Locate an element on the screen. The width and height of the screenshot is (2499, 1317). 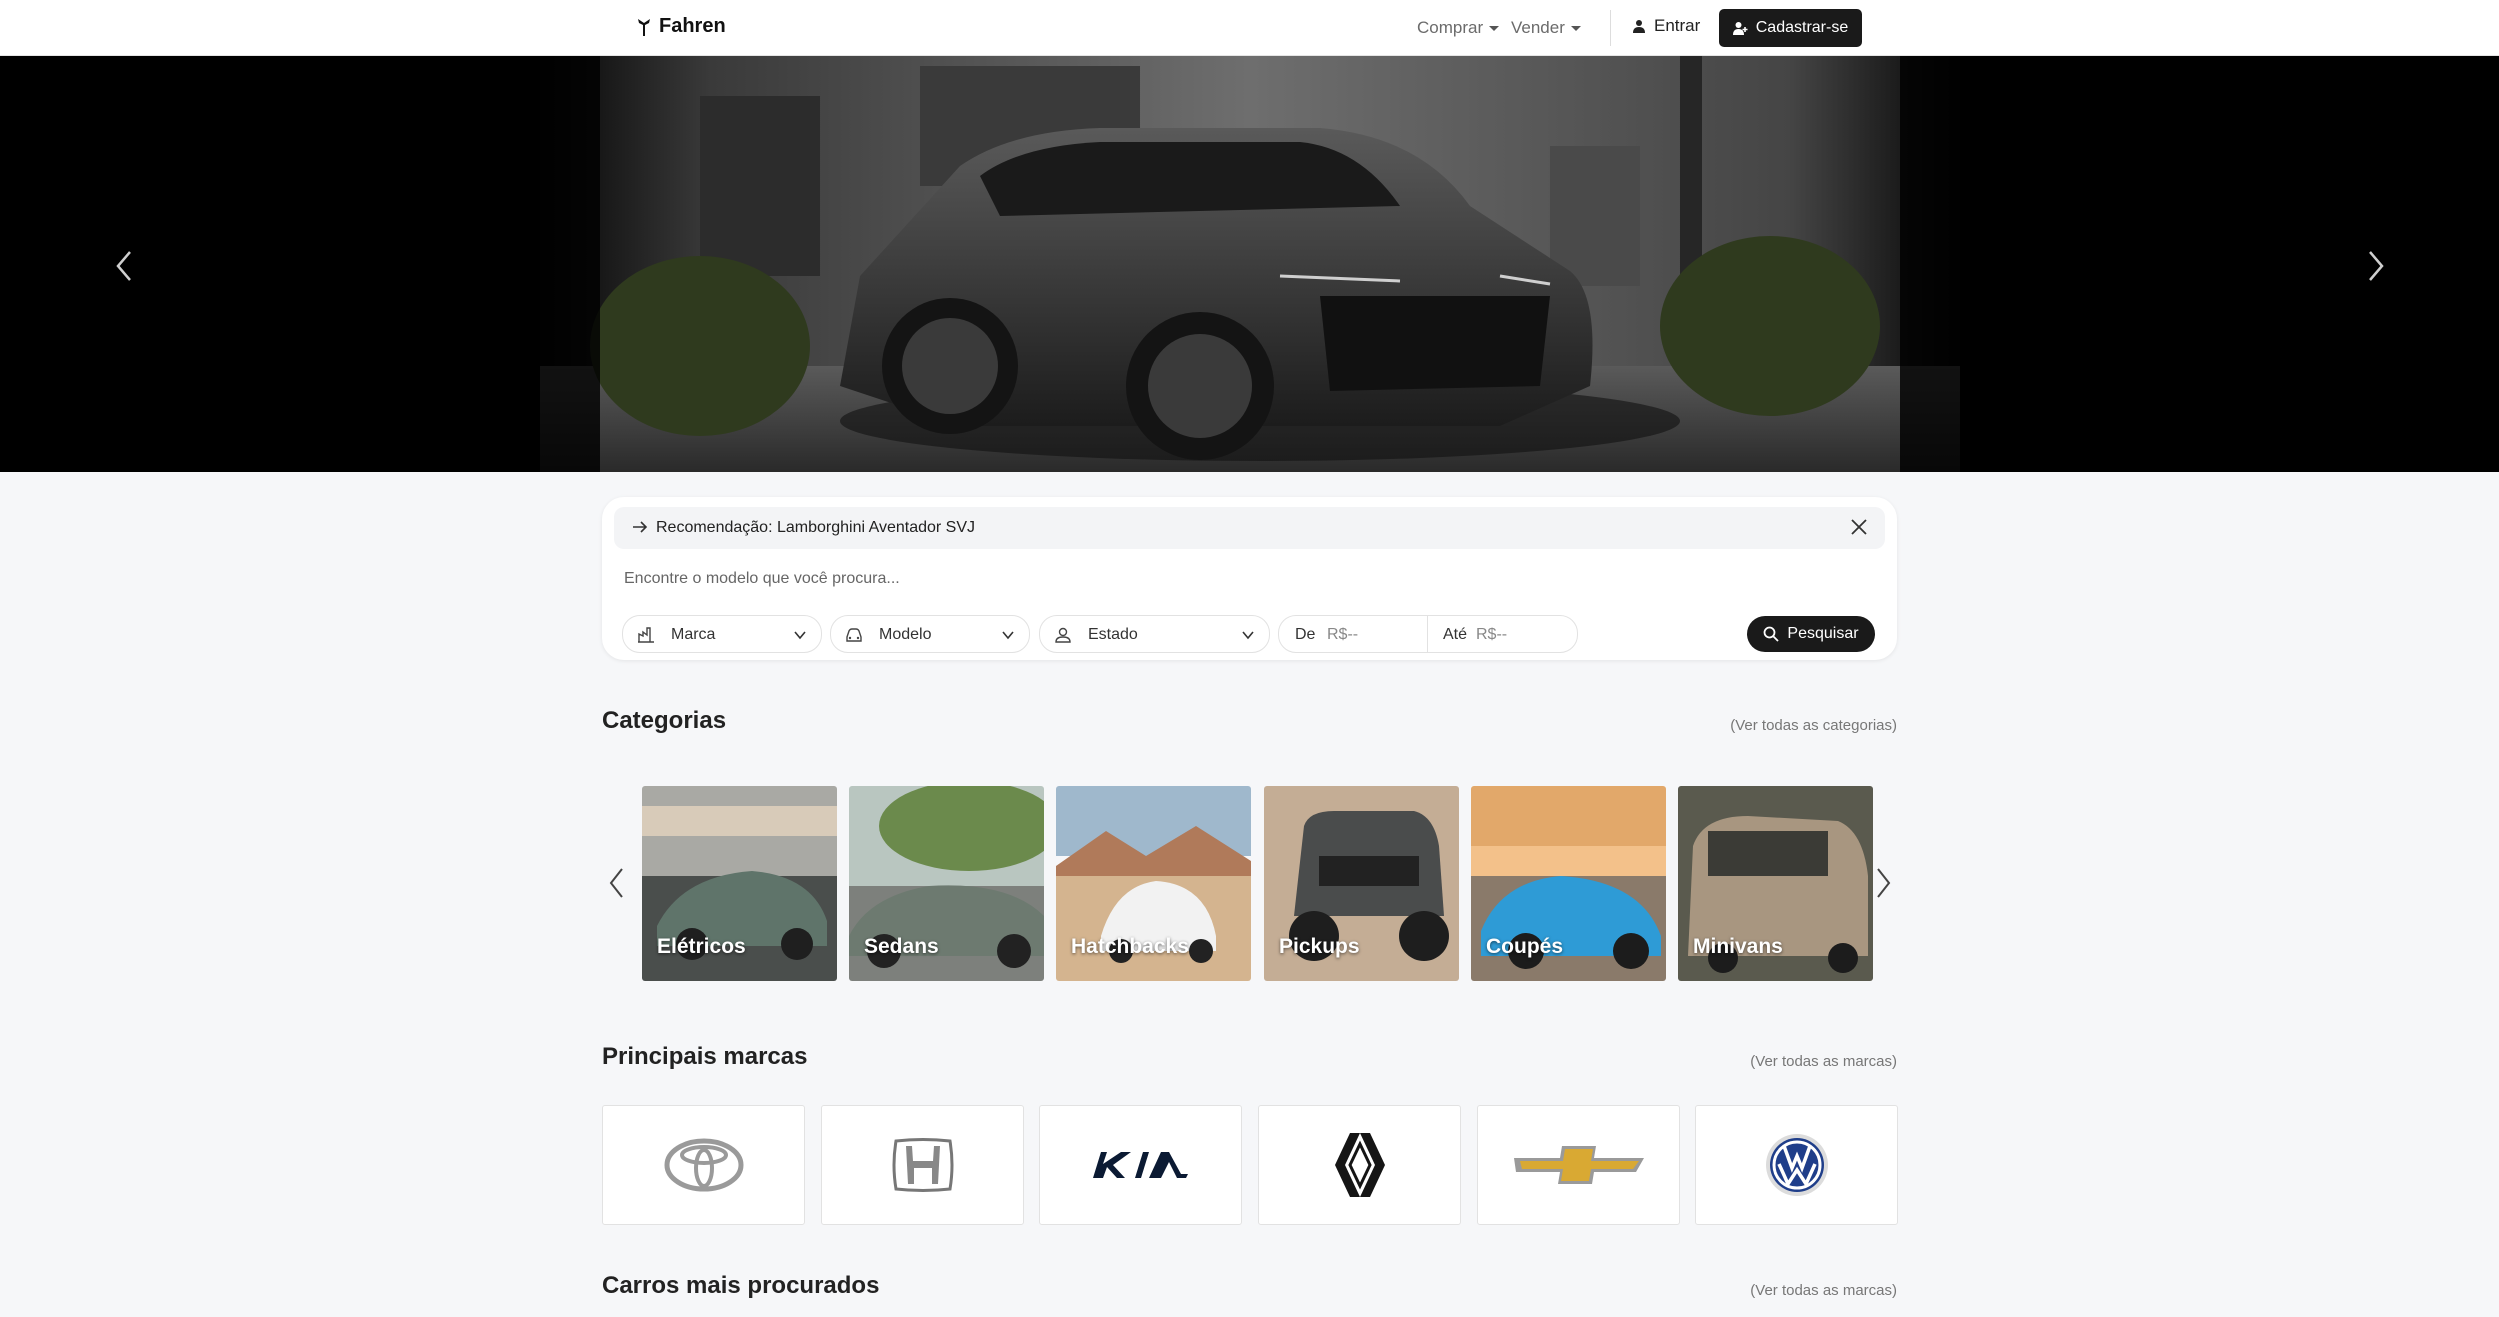
category-card-minivans: Minivans is located at coordinates (1775, 883).